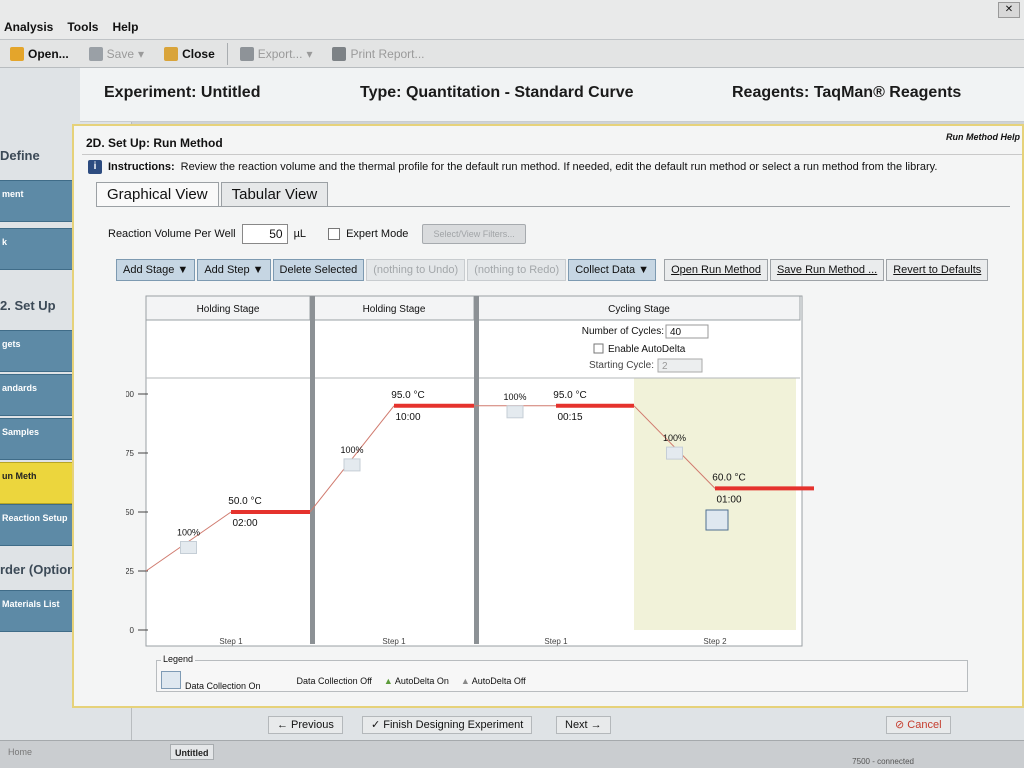 This screenshot has width=1024, height=768. Describe the element at coordinates (715, 504) in the screenshot. I see `selected-step-highlight` at that location.